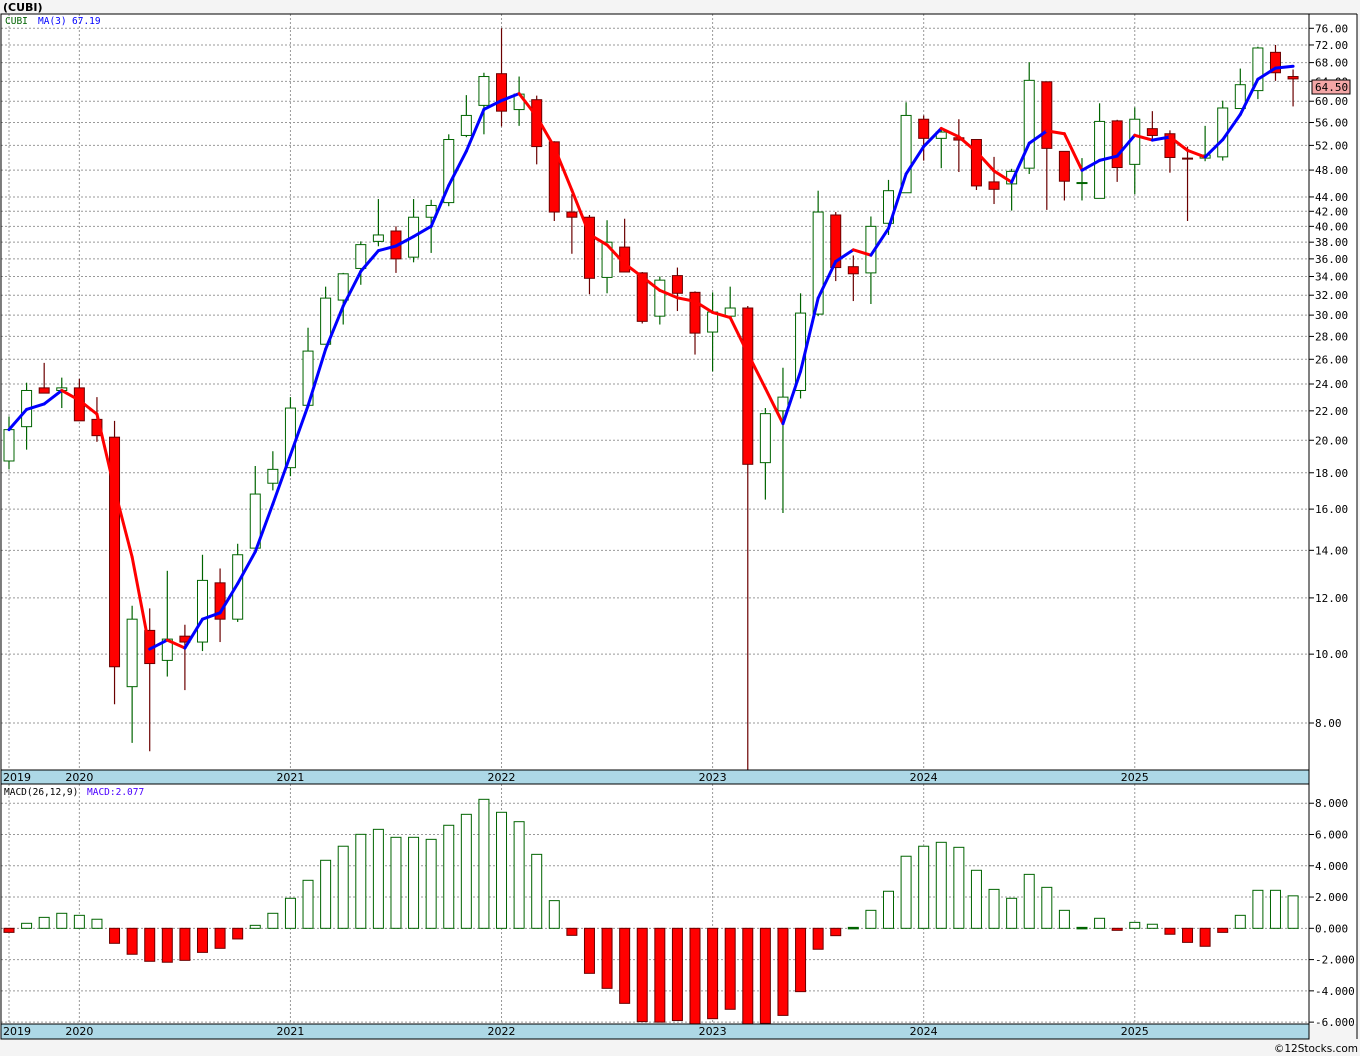 The height and width of the screenshot is (1056, 1360). I want to click on price-tick-label: 18.00, so click(1331, 473).